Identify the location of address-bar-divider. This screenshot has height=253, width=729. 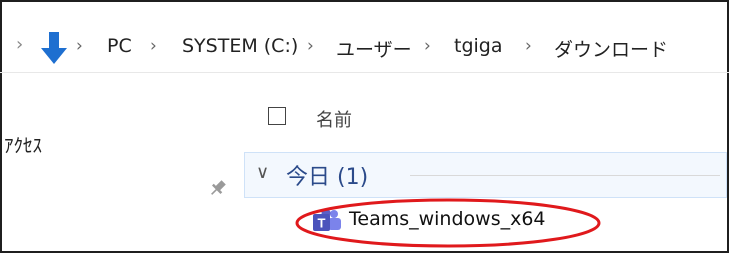
(364, 72).